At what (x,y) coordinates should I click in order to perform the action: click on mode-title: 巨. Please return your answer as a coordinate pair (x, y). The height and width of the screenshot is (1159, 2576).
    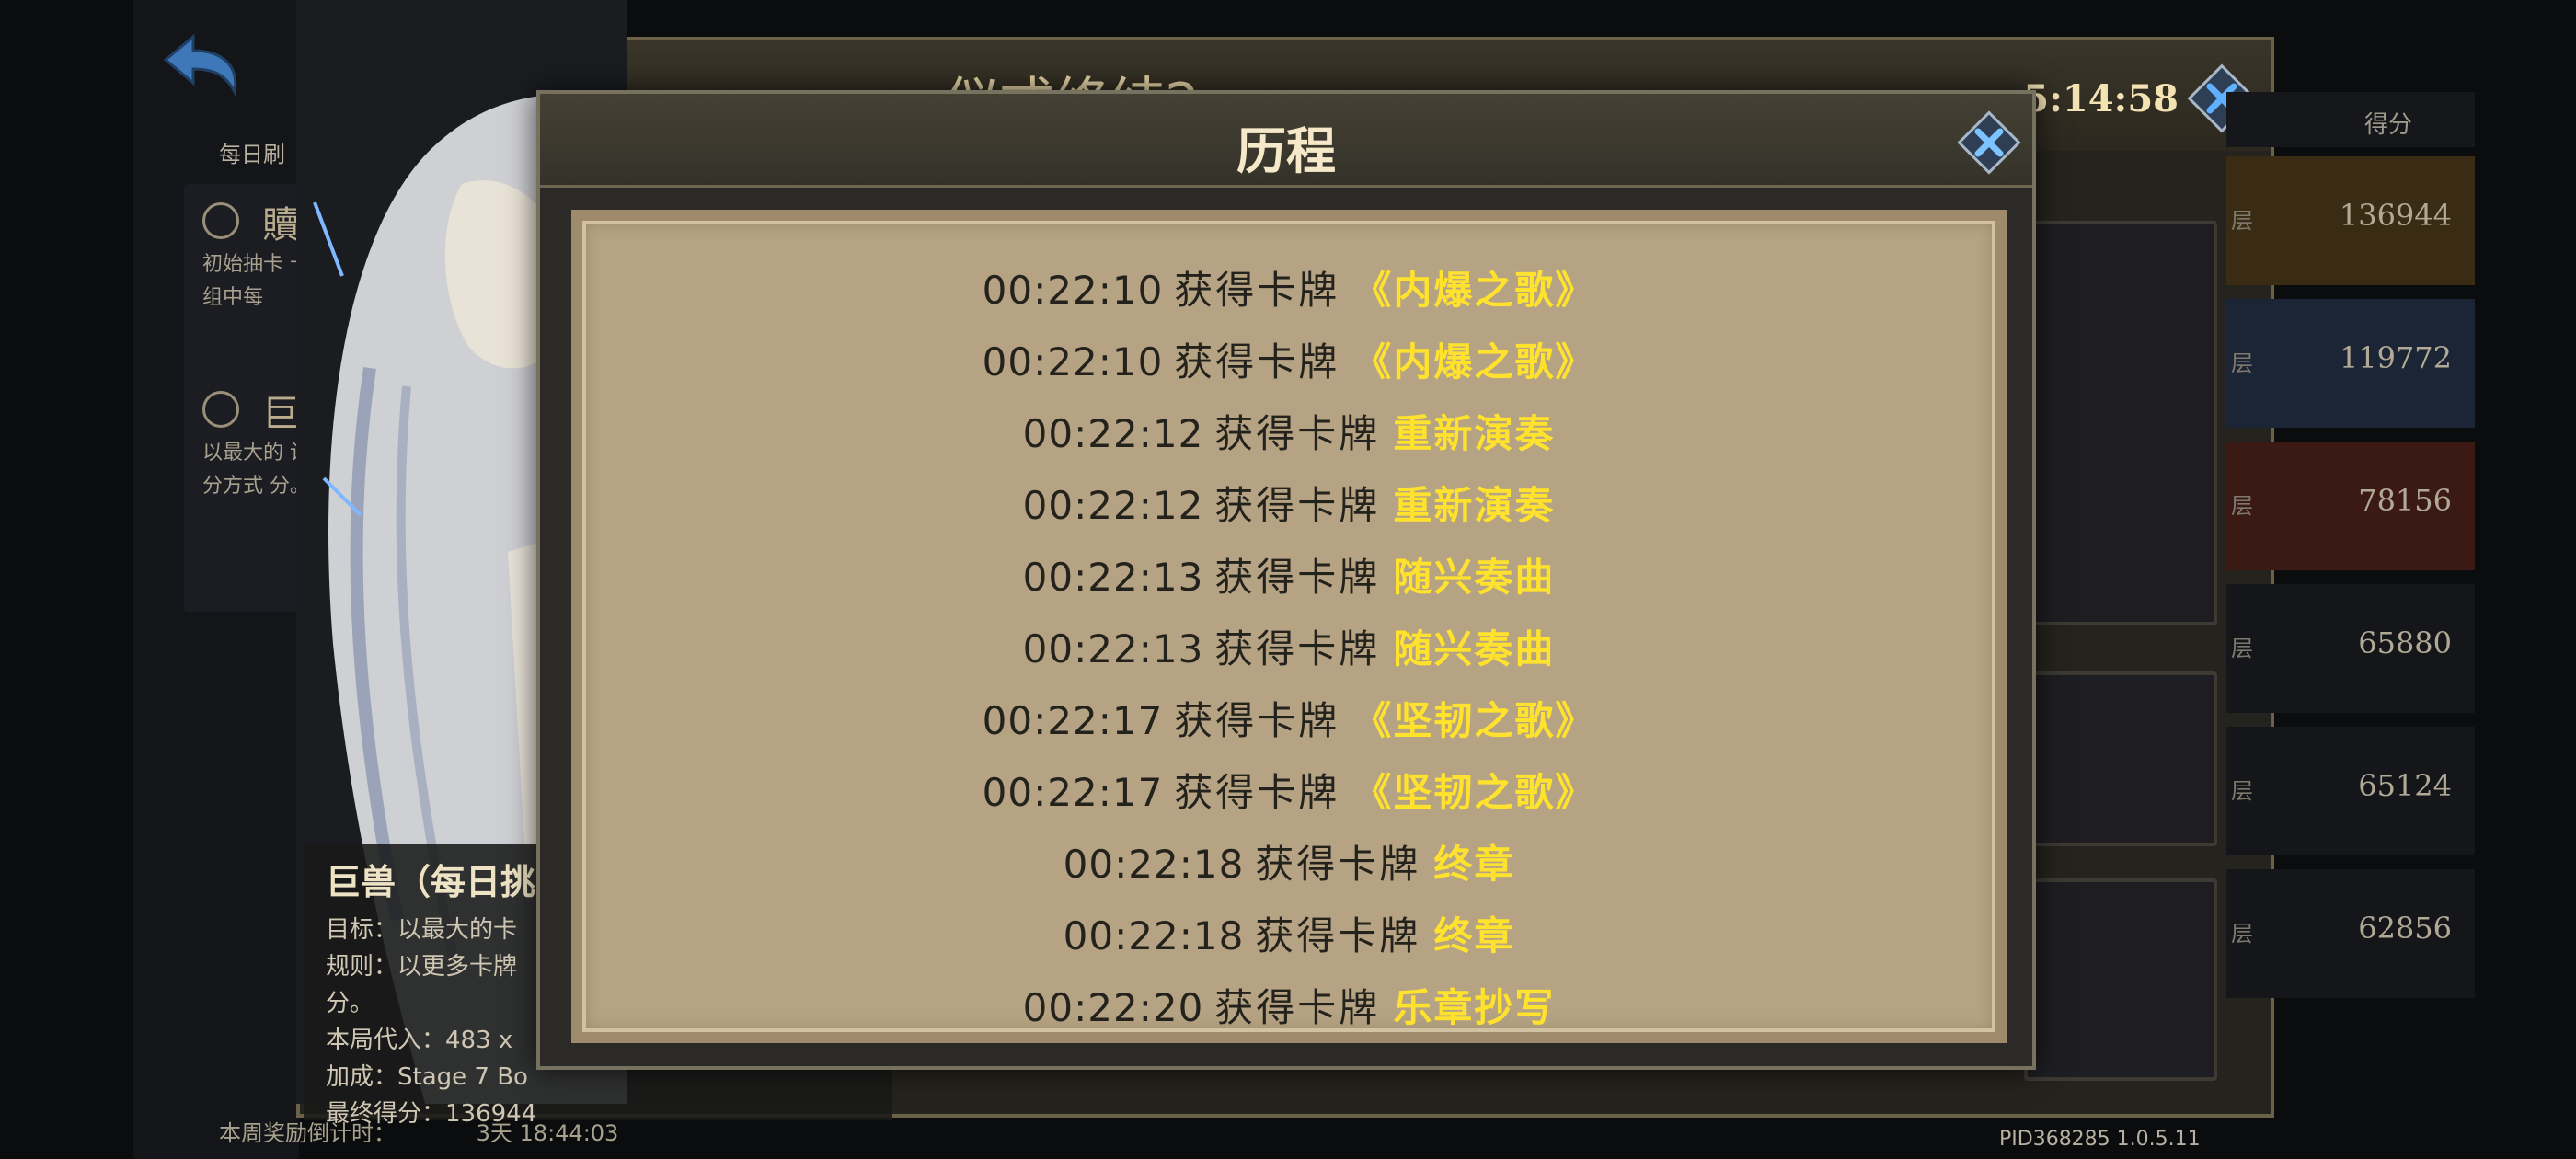
    Looking at the image, I should click on (280, 414).